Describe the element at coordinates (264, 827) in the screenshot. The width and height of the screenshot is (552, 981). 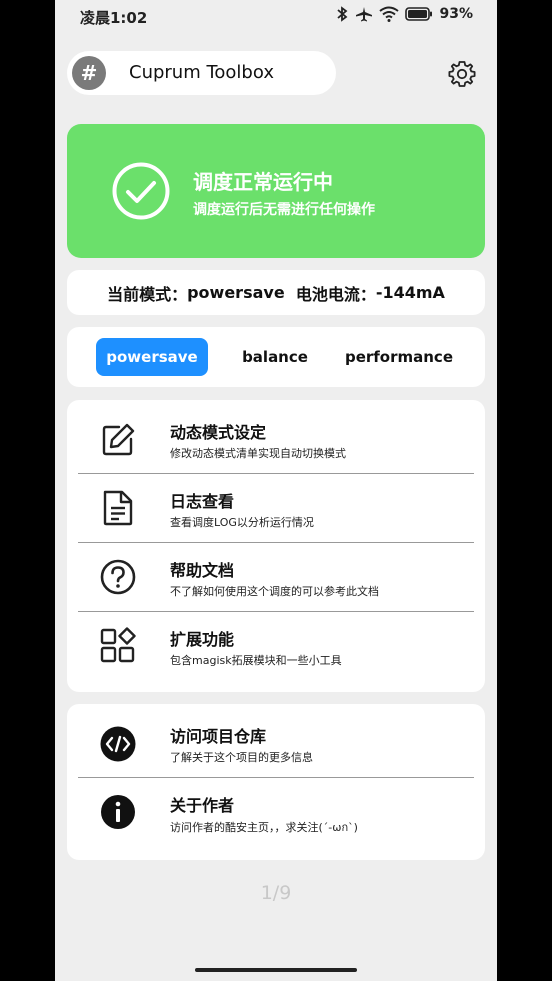
I see `menu-item-desc: 访问作者的酷安主页，，求关注(´-ωก`)` at that location.